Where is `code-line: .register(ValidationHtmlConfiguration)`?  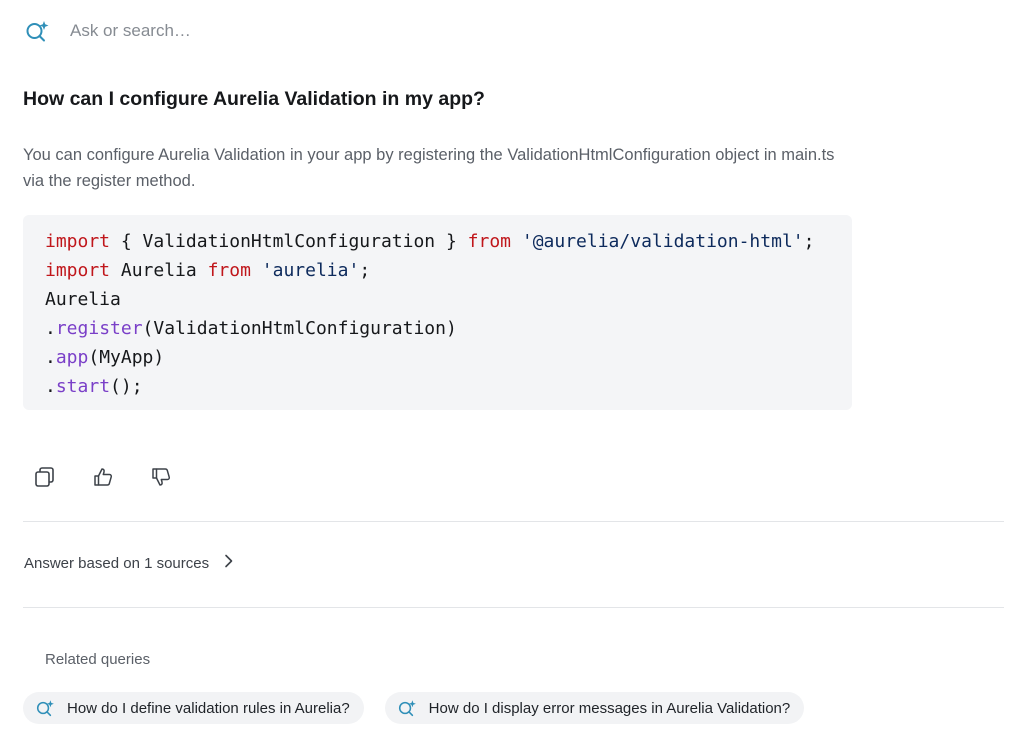
code-line: .register(ValidationHtmlConfiguration) is located at coordinates (448, 328).